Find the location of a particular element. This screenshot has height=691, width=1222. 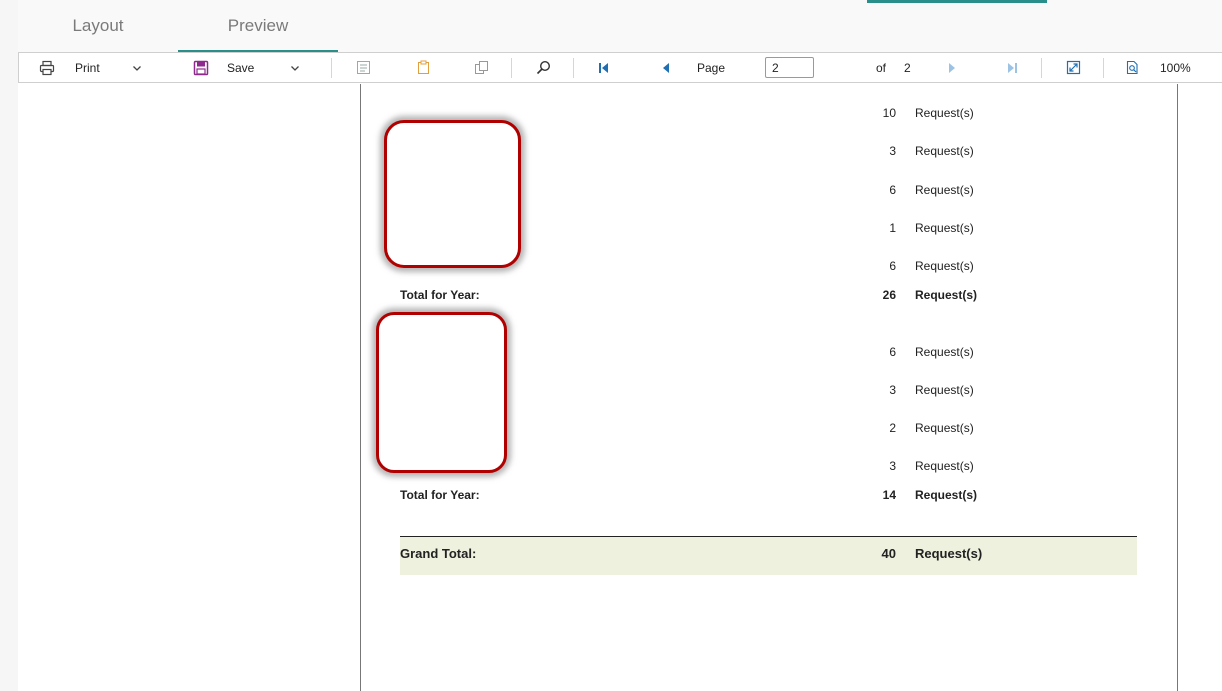

year-total-count: 14 is located at coordinates (889, 495).